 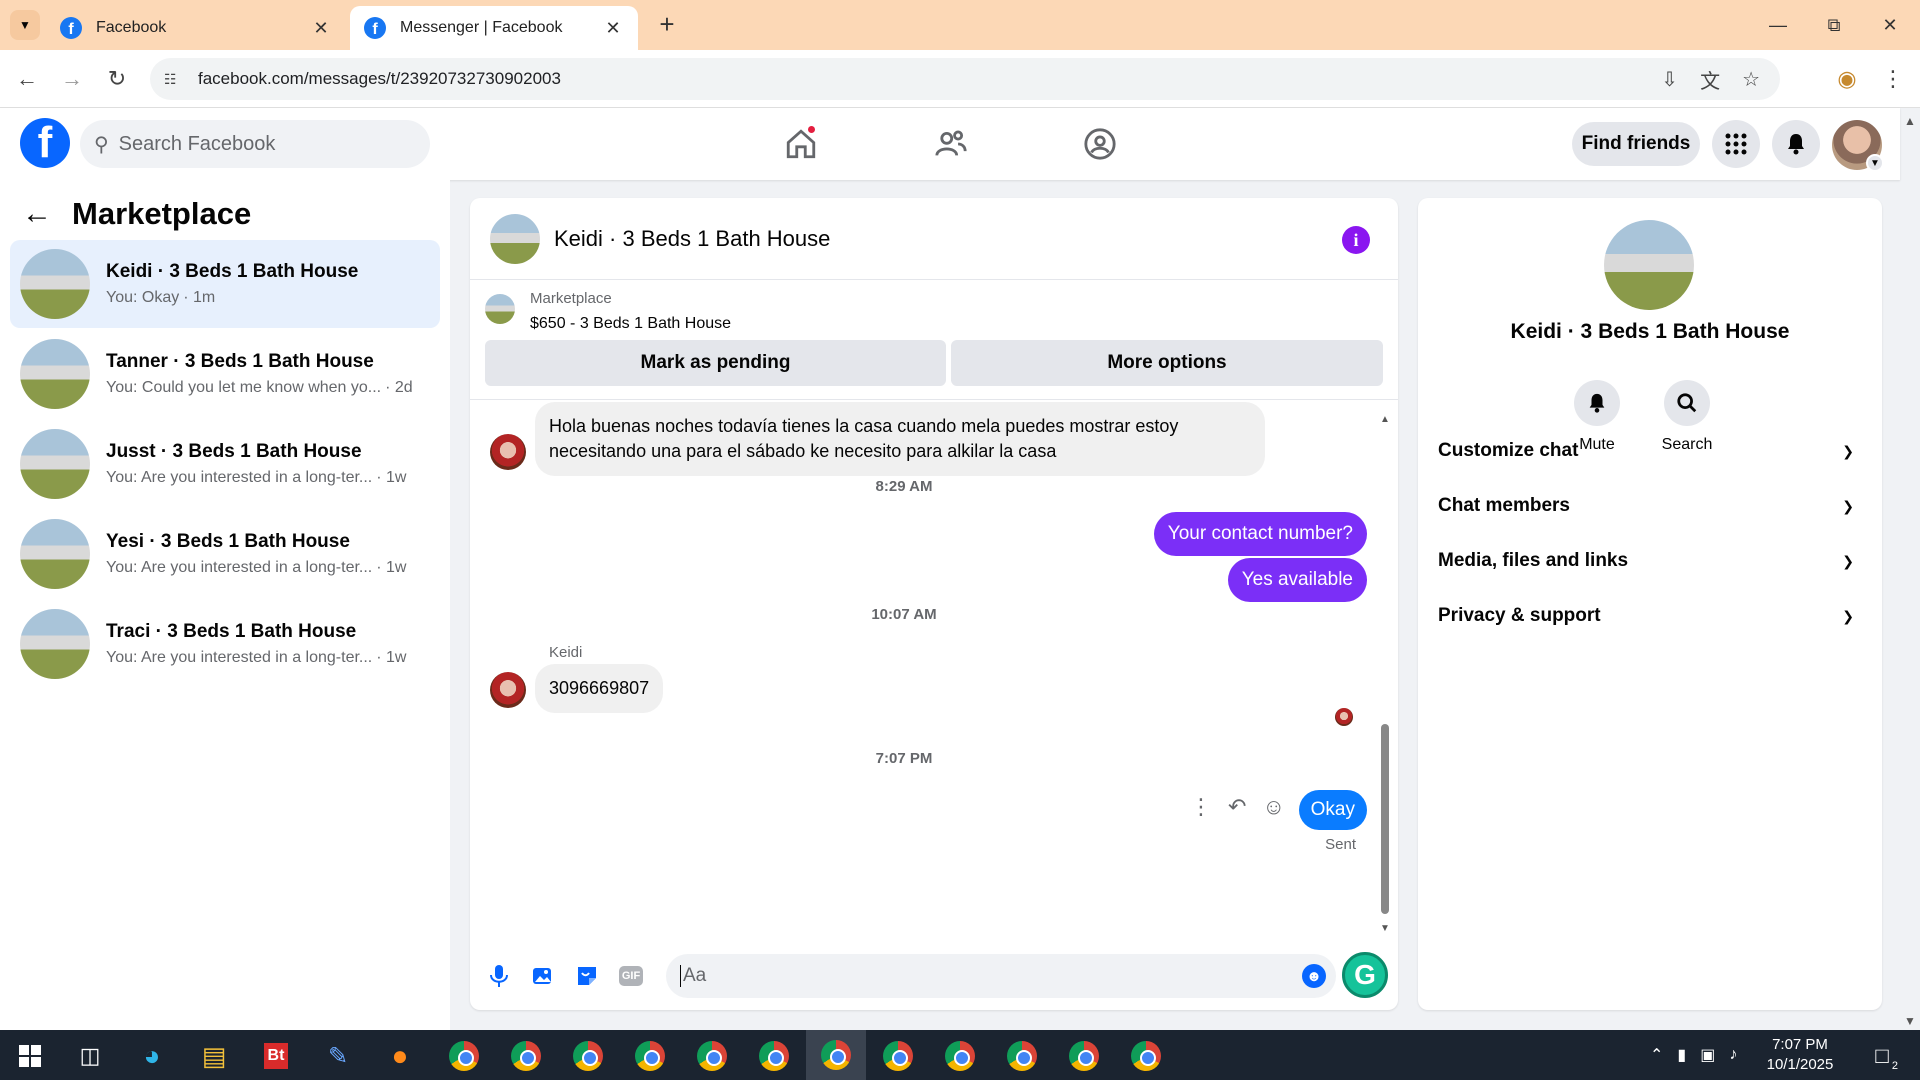 I want to click on page-scrollbar: ▲ ▼, so click(x=1910, y=568).